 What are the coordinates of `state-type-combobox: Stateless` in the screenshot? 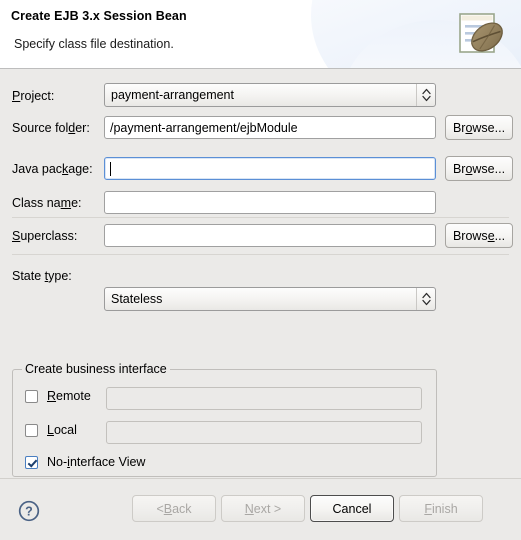 It's located at (270, 299).